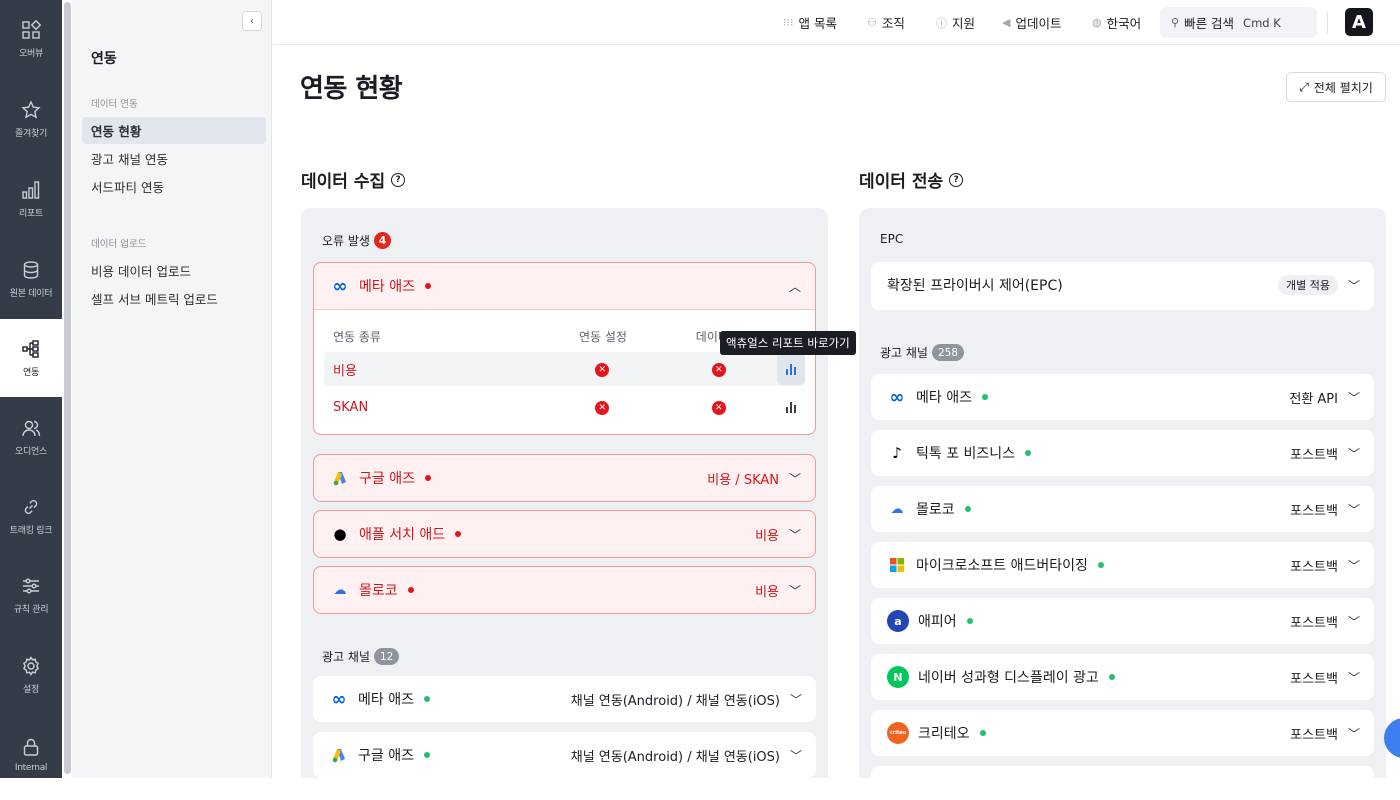 Image resolution: width=1400 pixels, height=800 pixels. What do you see at coordinates (904, 353) in the screenshot?
I see `channel-label: 광고 채널` at bounding box center [904, 353].